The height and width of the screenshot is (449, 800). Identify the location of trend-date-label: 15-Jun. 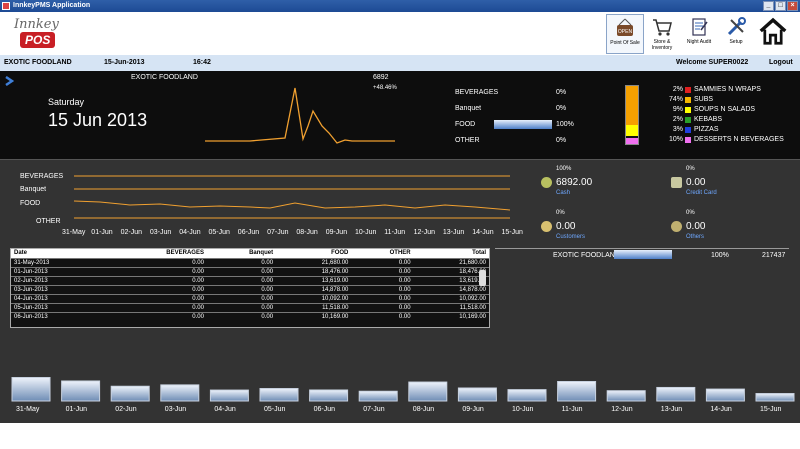
(512, 232).